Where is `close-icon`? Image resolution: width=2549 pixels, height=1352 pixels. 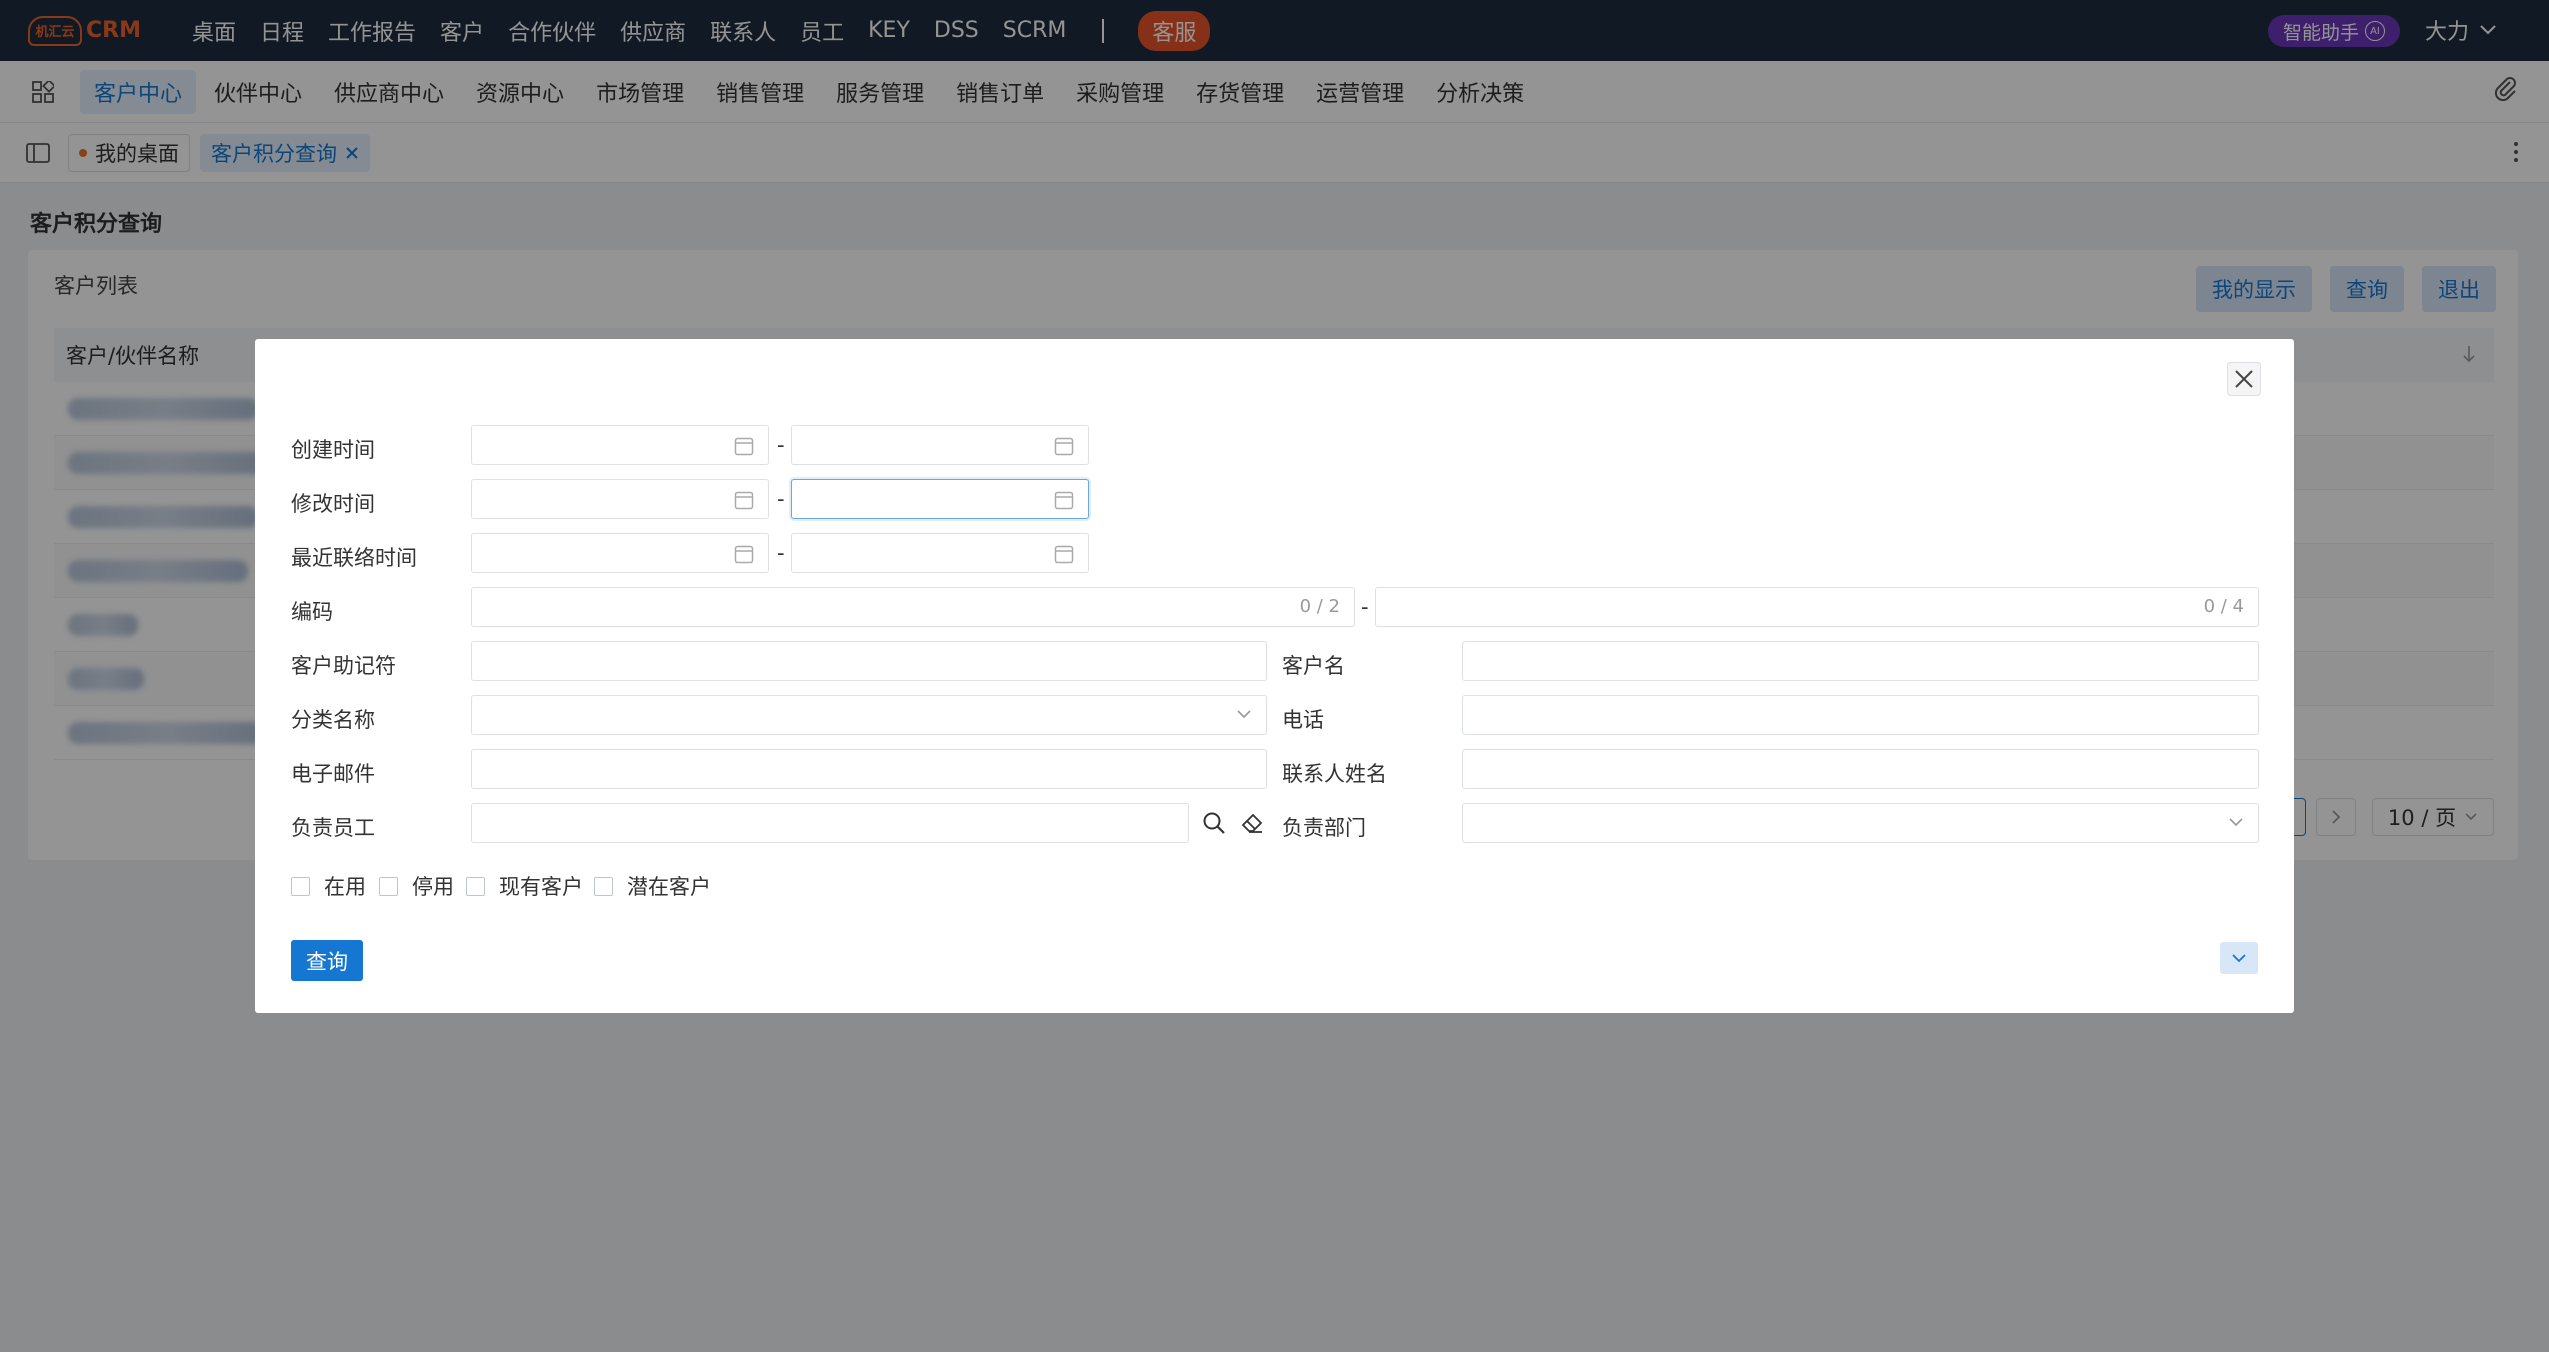 close-icon is located at coordinates (2244, 379).